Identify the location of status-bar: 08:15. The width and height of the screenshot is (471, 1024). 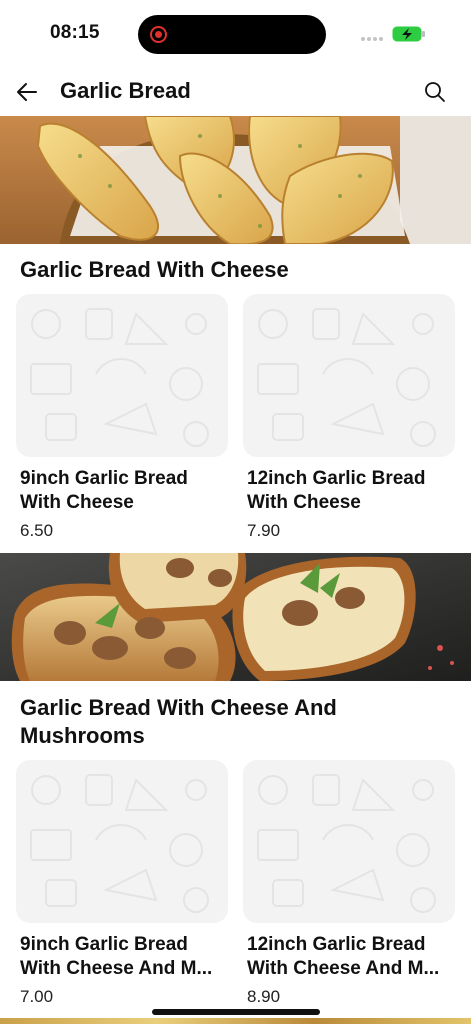
(235, 34).